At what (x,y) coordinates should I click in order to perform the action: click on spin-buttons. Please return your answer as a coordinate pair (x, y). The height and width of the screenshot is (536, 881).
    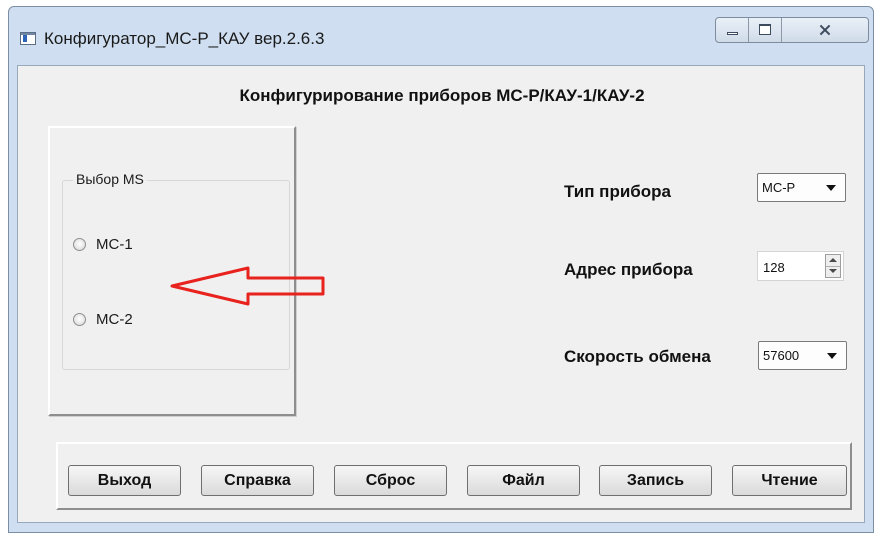
    Looking at the image, I should click on (833, 266).